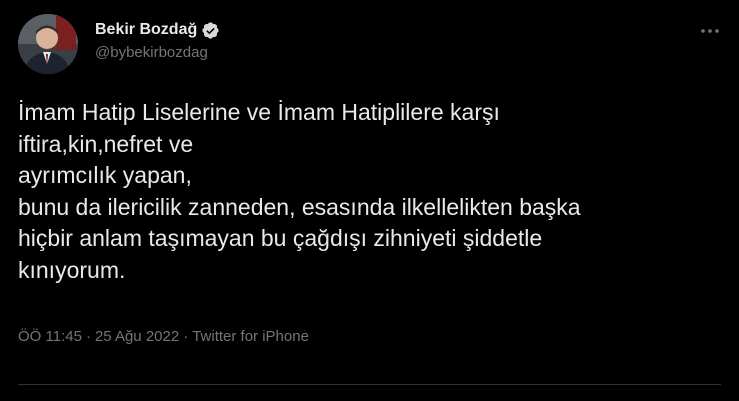 The width and height of the screenshot is (739, 401). Describe the element at coordinates (210, 30) in the screenshot. I see `verified-badge-icon` at that location.